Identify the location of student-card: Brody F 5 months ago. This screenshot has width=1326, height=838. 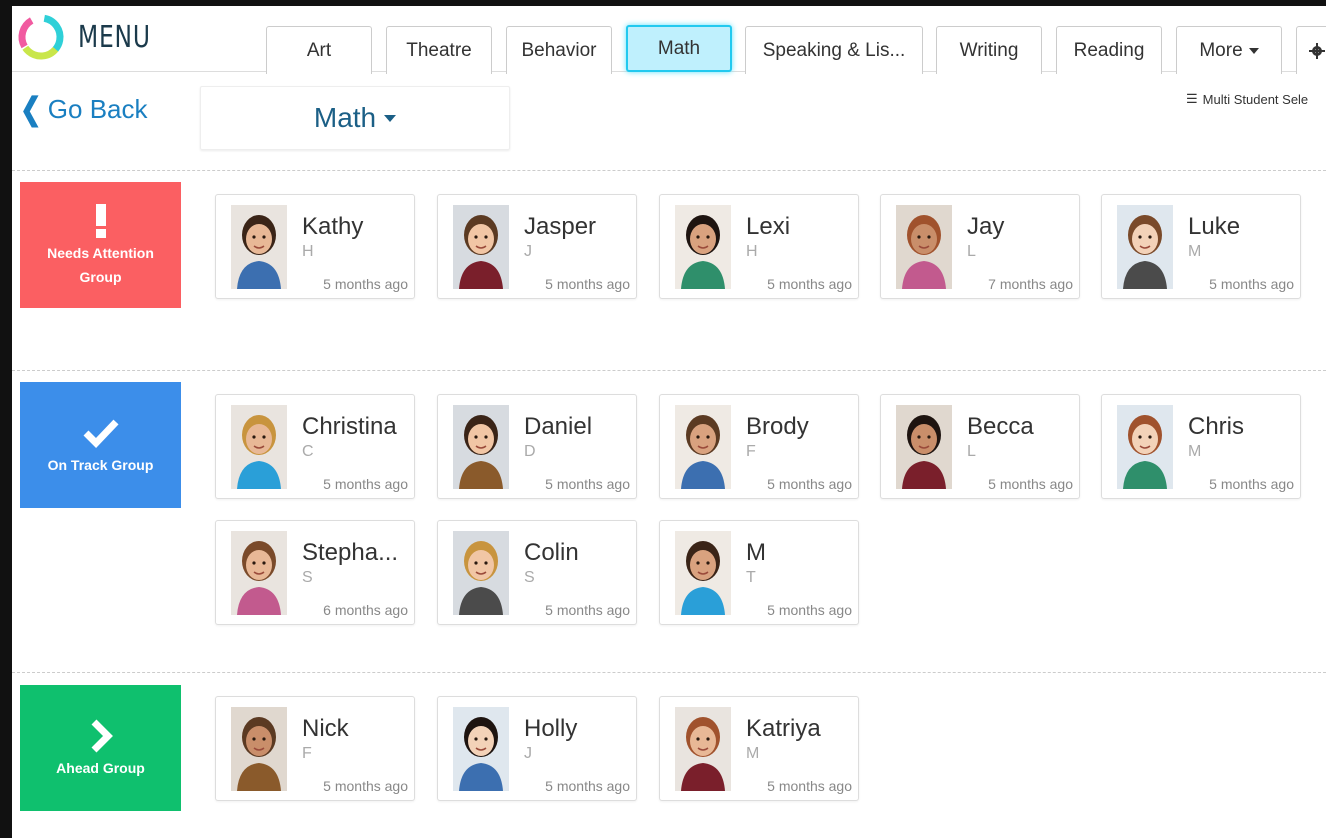
(759, 446).